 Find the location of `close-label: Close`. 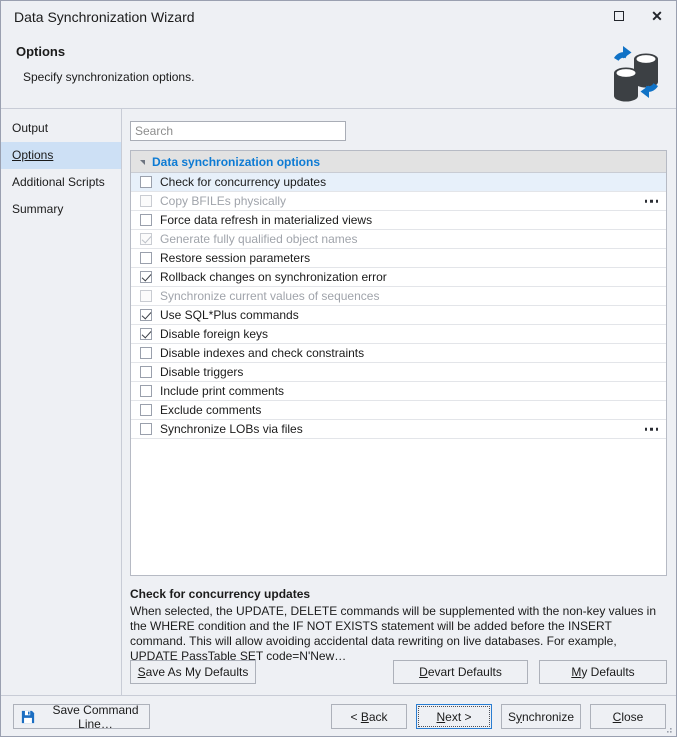

close-label: Close is located at coordinates (628, 716).